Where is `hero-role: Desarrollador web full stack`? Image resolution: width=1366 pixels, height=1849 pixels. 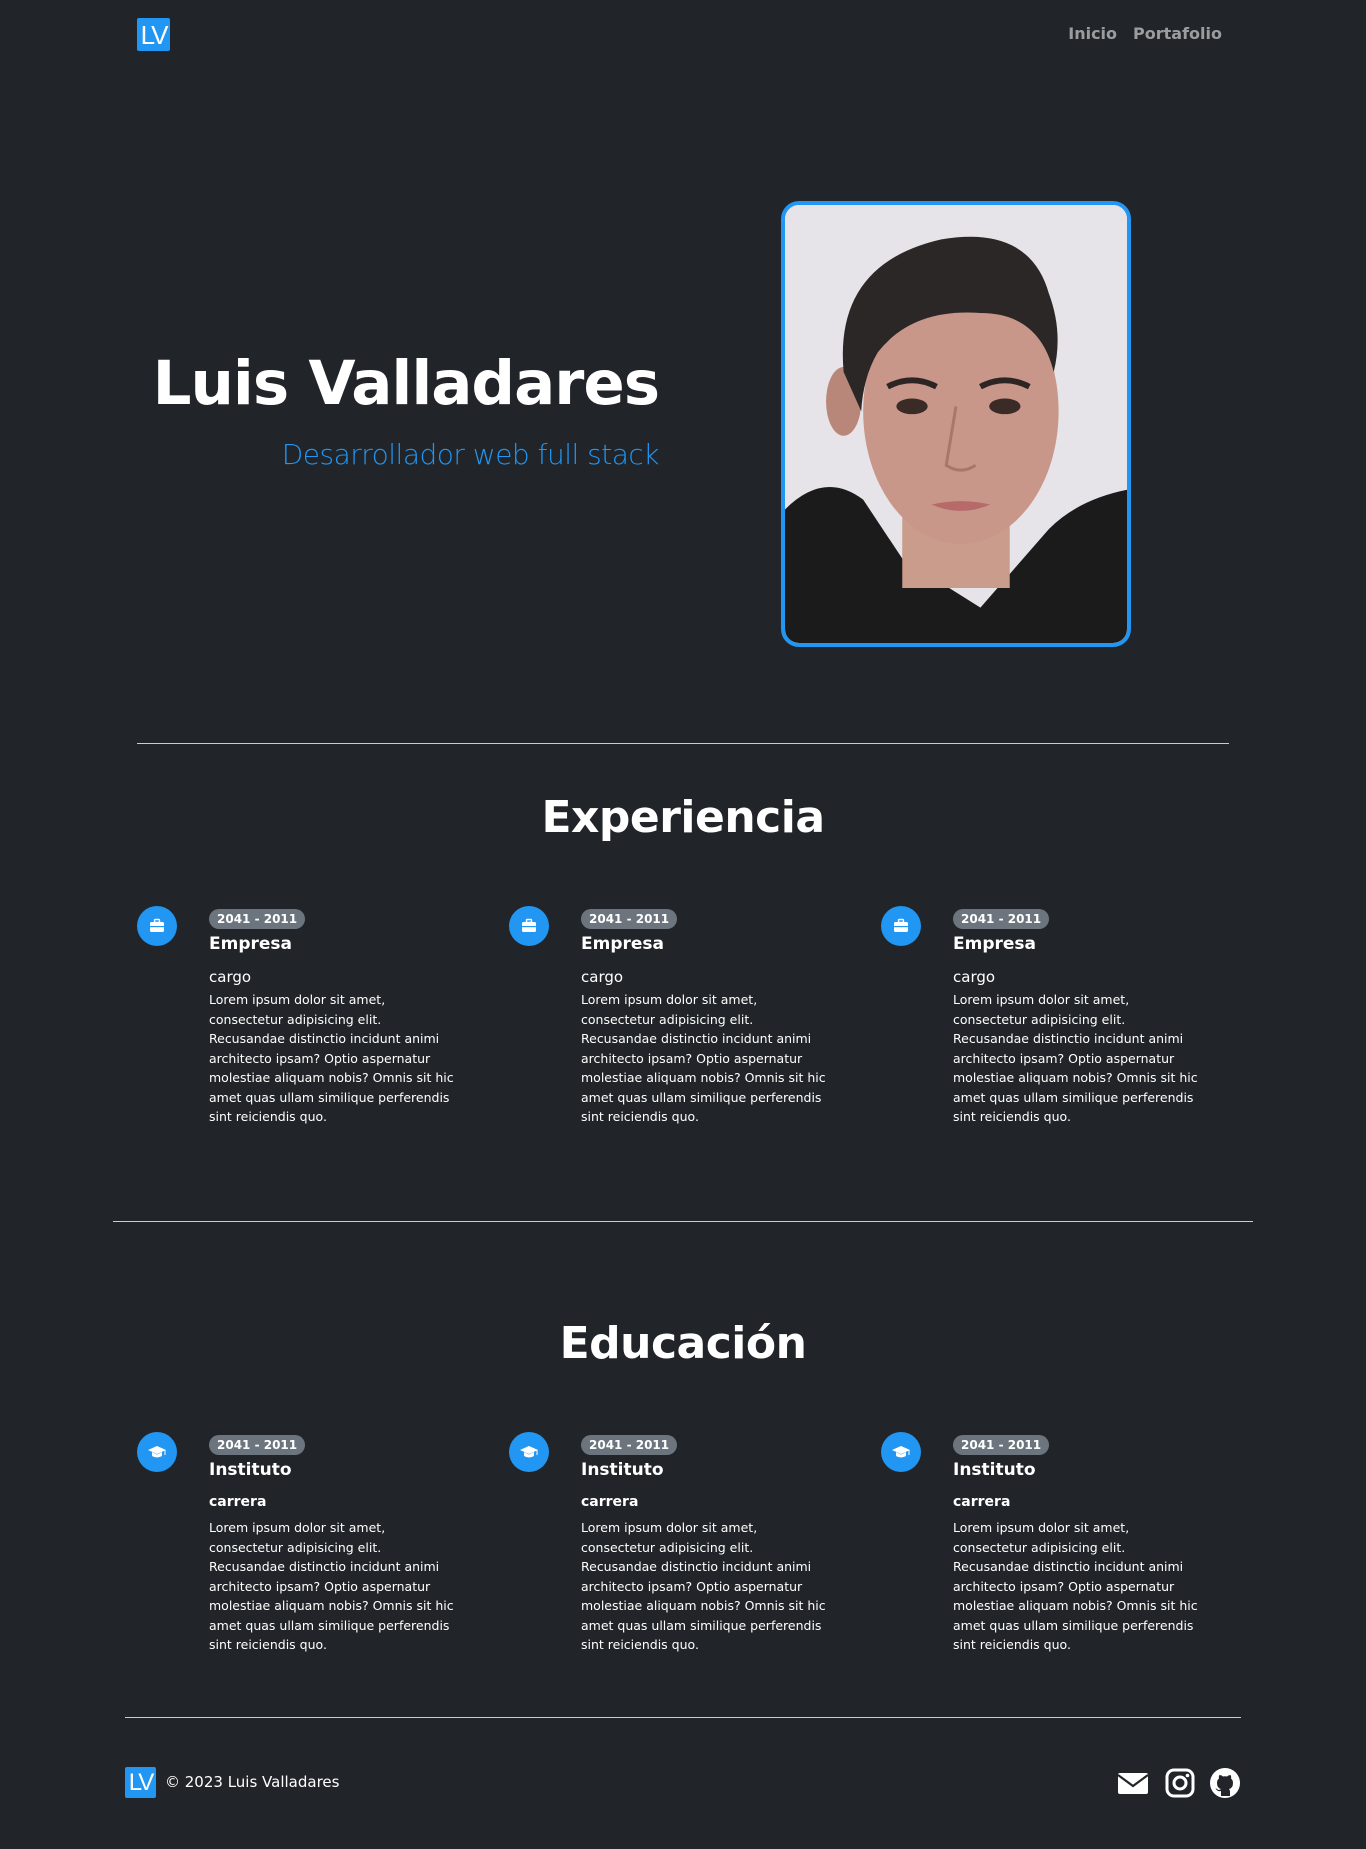 hero-role: Desarrollador web full stack is located at coordinates (470, 454).